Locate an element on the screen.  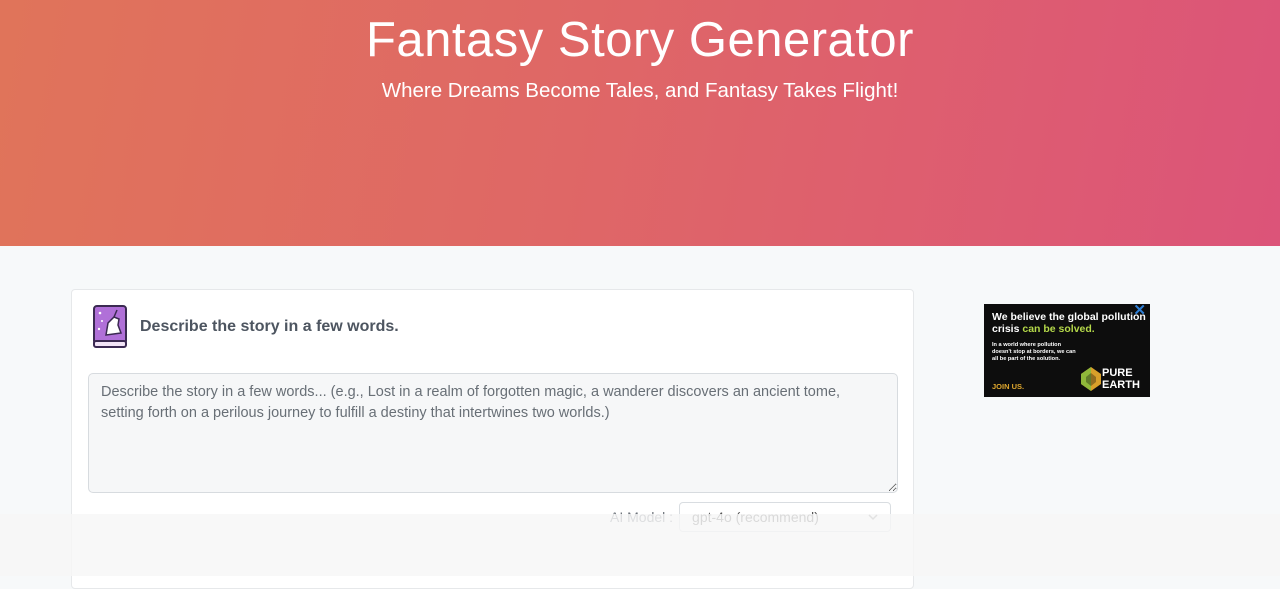
ad-brand: PURE EARTH is located at coordinates (1121, 379).